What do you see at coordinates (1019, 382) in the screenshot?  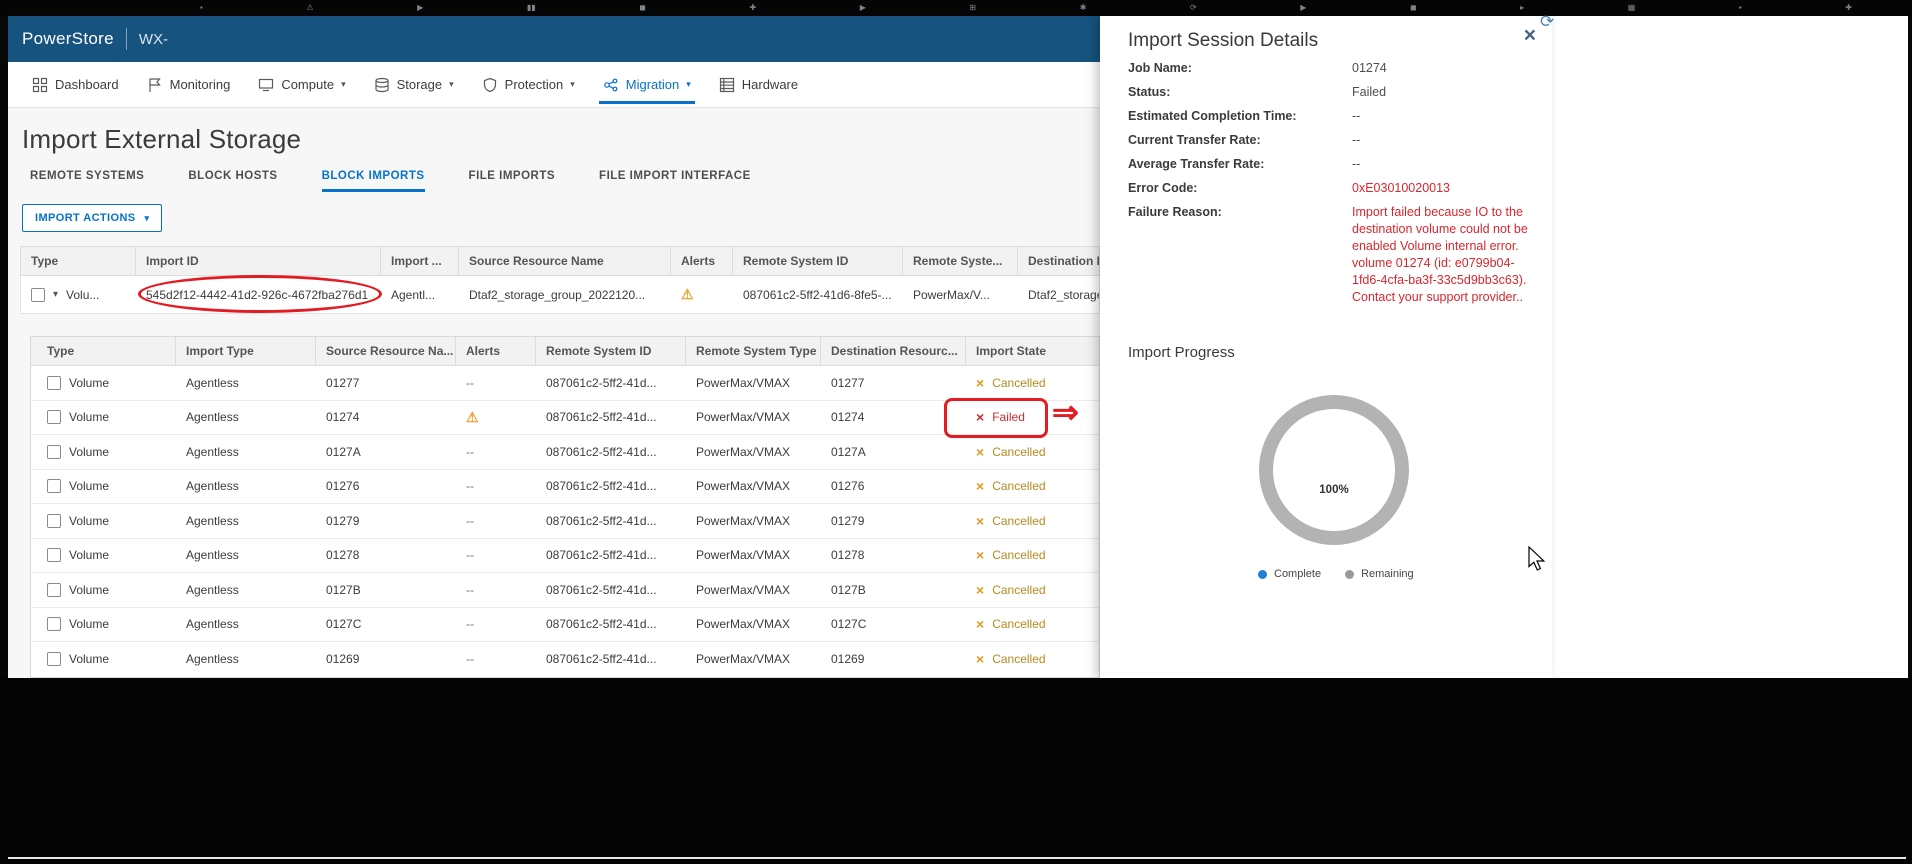 I see `state-label: Cancelled` at bounding box center [1019, 382].